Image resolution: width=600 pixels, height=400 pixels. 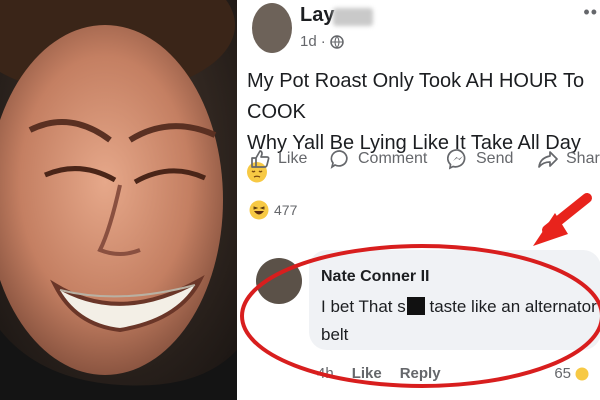 What do you see at coordinates (375, 277) in the screenshot?
I see `commenter-name: Nate Conner II` at bounding box center [375, 277].